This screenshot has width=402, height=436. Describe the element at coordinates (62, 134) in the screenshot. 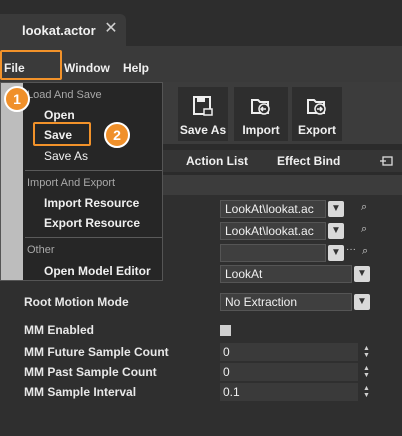

I see `save-highlight` at that location.